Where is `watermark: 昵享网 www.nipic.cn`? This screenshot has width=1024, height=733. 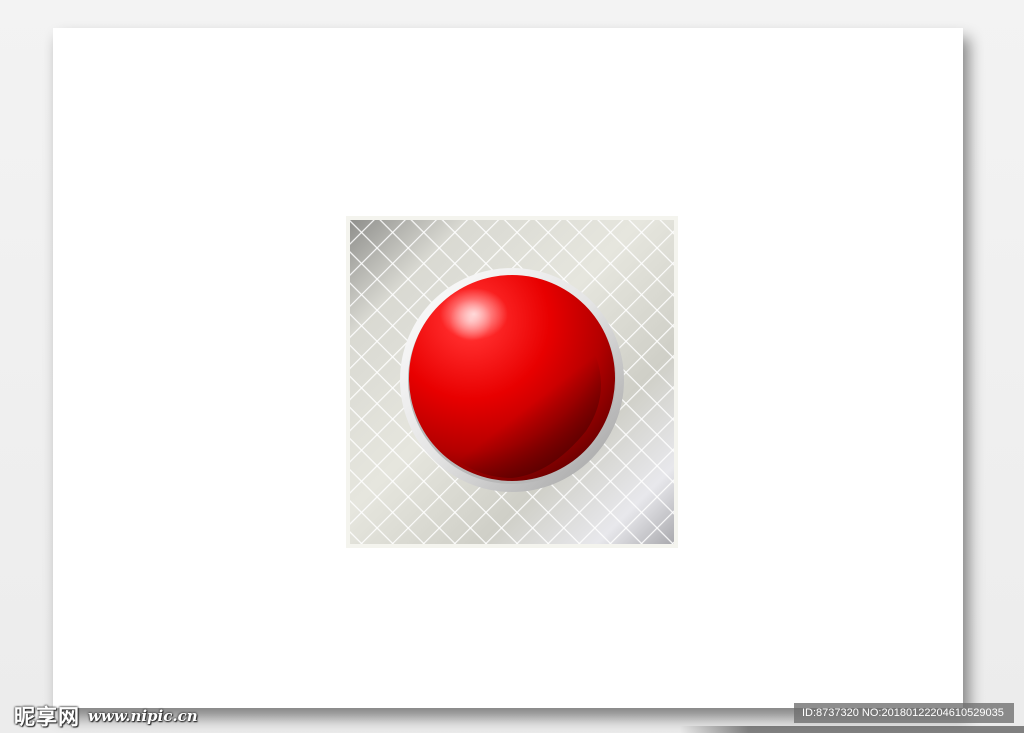
watermark: 昵享网 www.nipic.cn is located at coordinates (106, 716).